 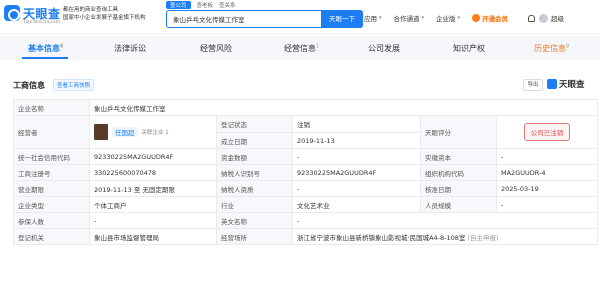 I want to click on label-taxpayer-id: 纳税人识别号, so click(x=254, y=172).